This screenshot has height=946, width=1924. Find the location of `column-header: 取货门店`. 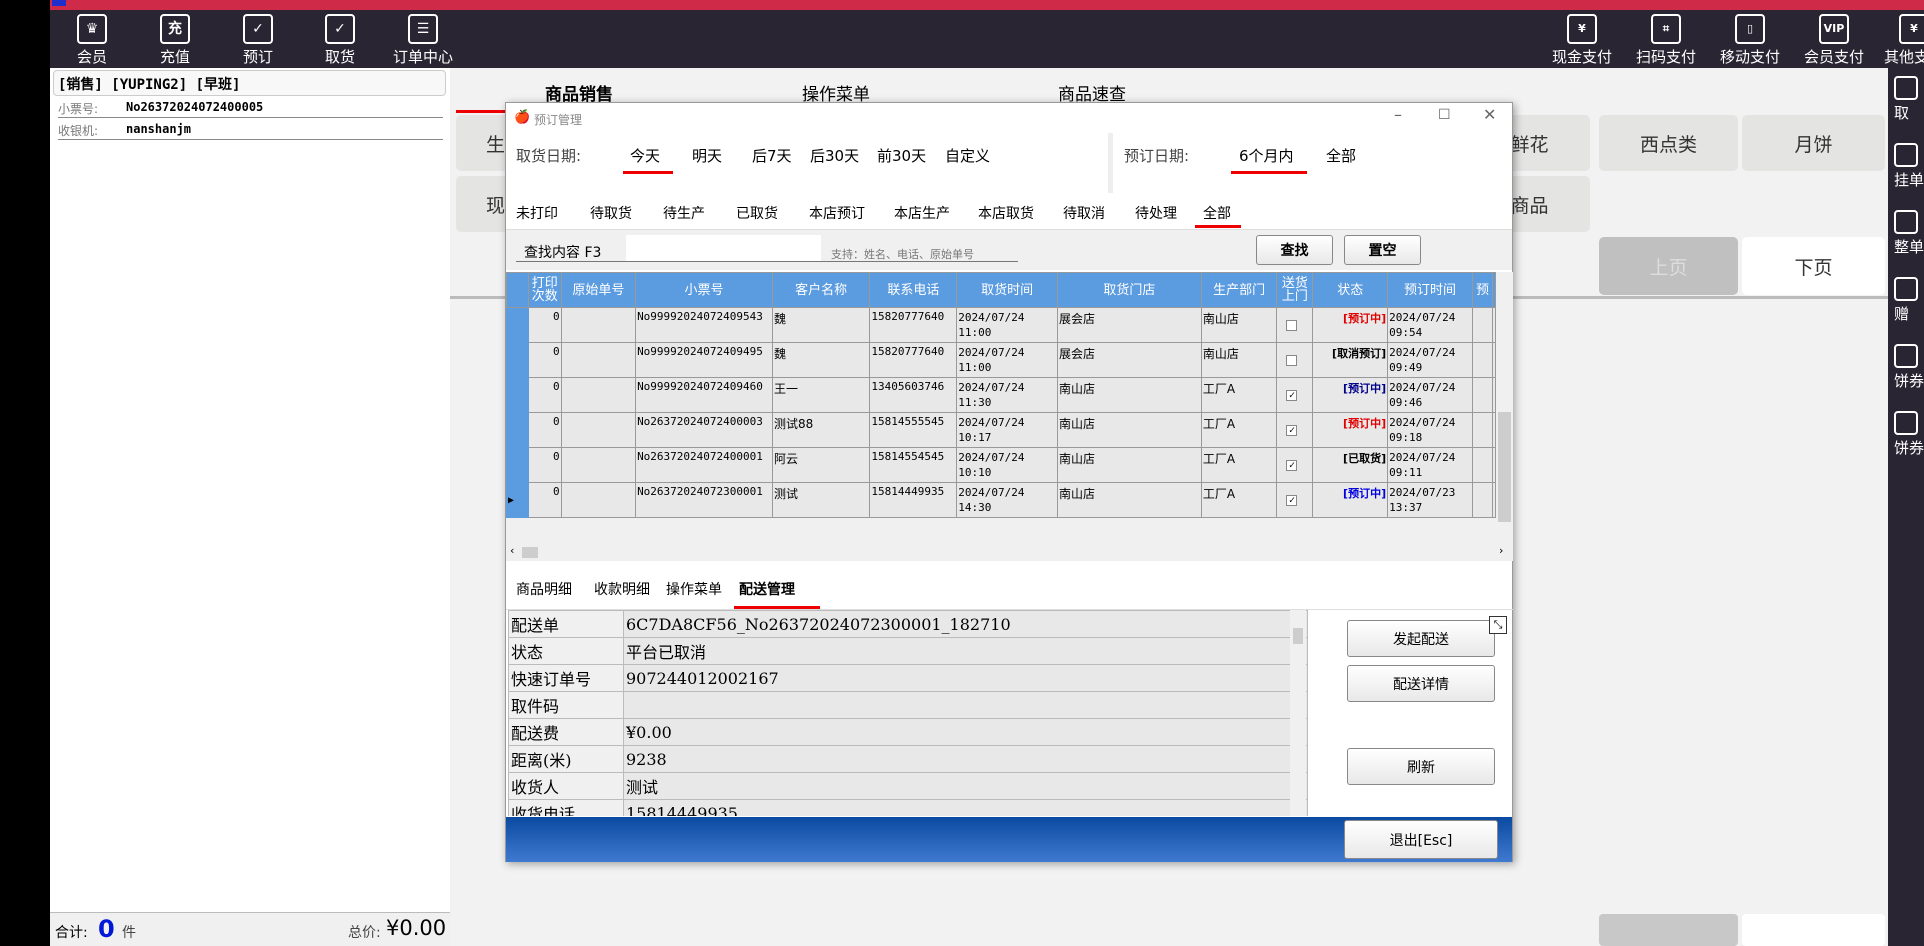

column-header: 取货门店 is located at coordinates (1129, 290).